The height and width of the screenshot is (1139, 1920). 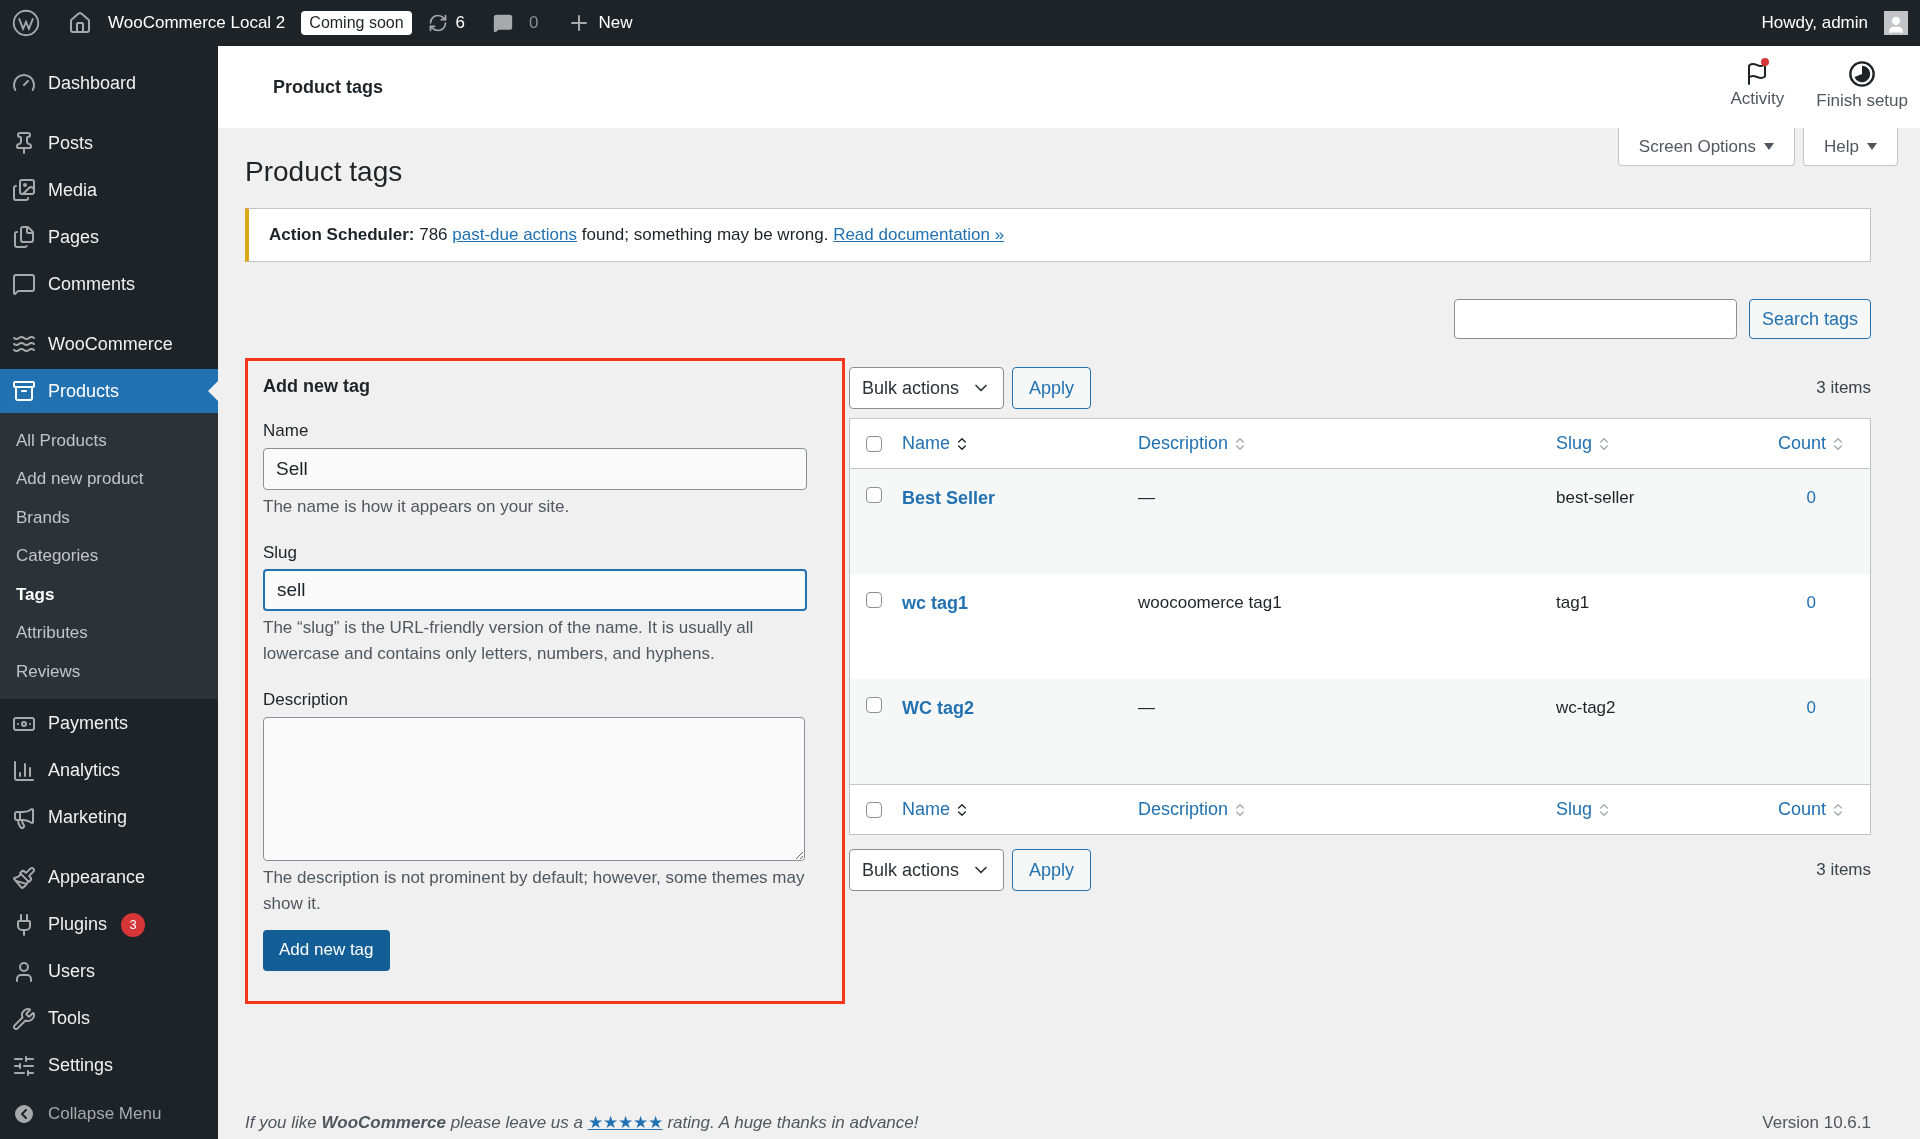 I want to click on updates-count: 6, so click(x=460, y=23).